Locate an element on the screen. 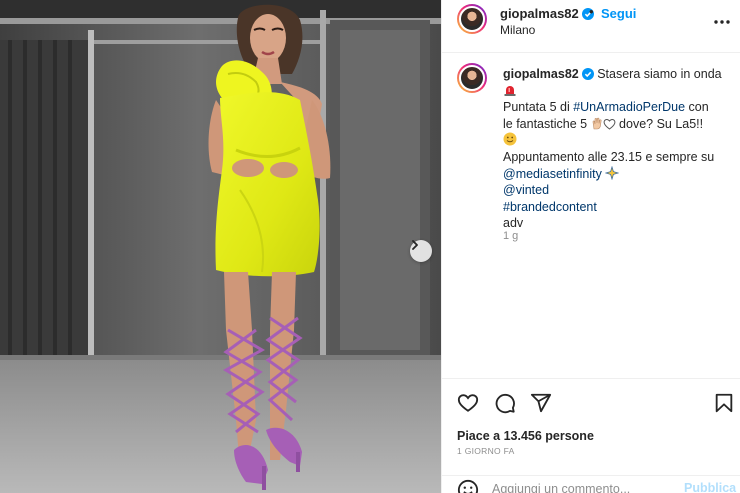  header-username: giopalmas82 is located at coordinates (539, 13).